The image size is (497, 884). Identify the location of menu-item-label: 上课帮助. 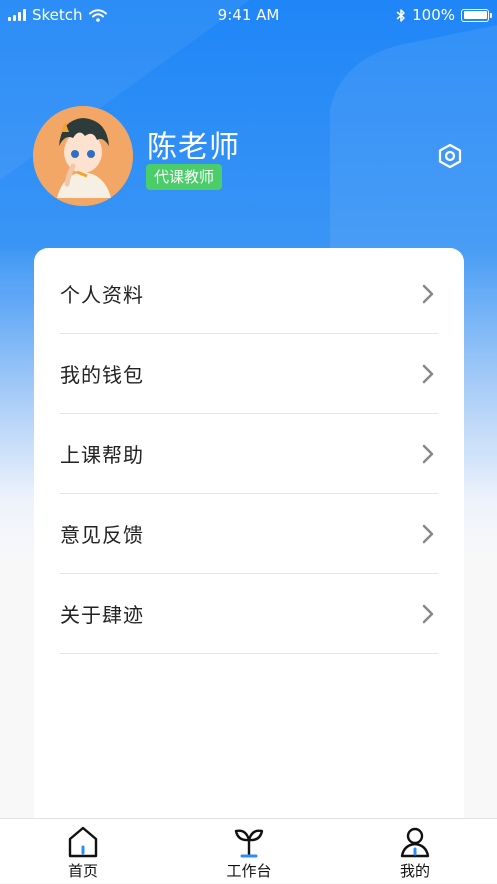
(102, 455).